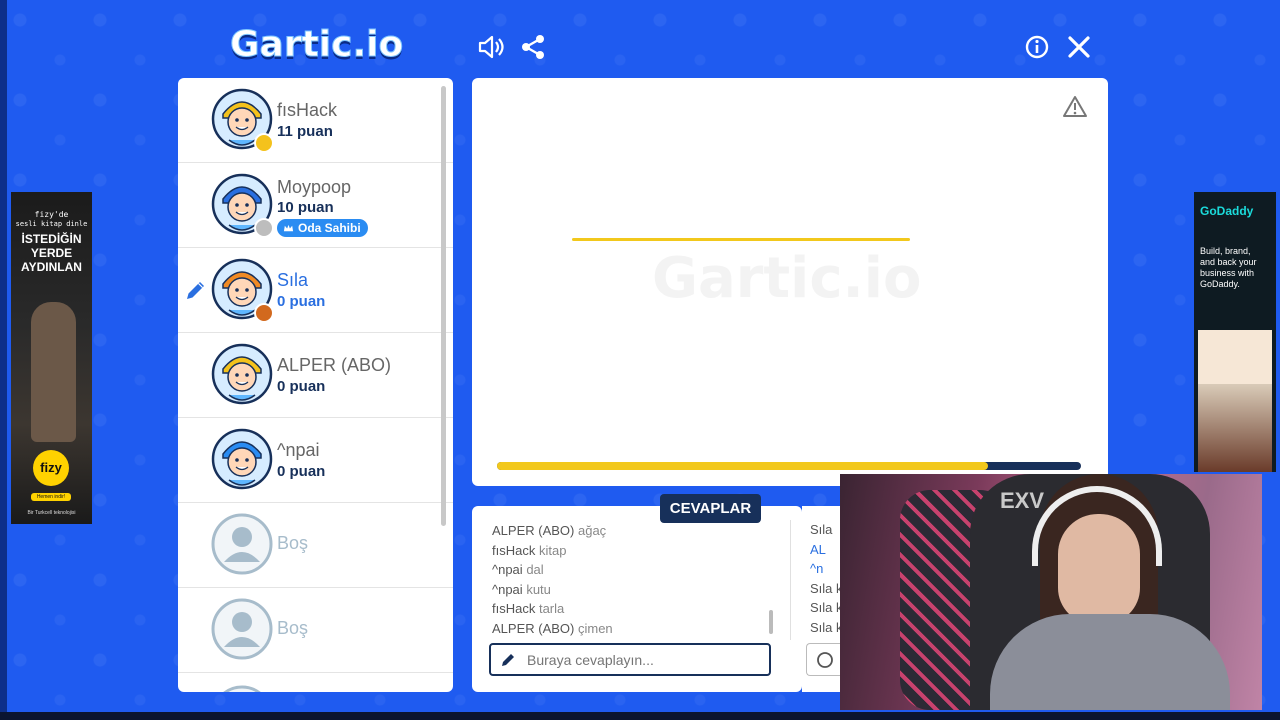  Describe the element at coordinates (1075, 107) in the screenshot. I see `report-warning-icon` at that location.